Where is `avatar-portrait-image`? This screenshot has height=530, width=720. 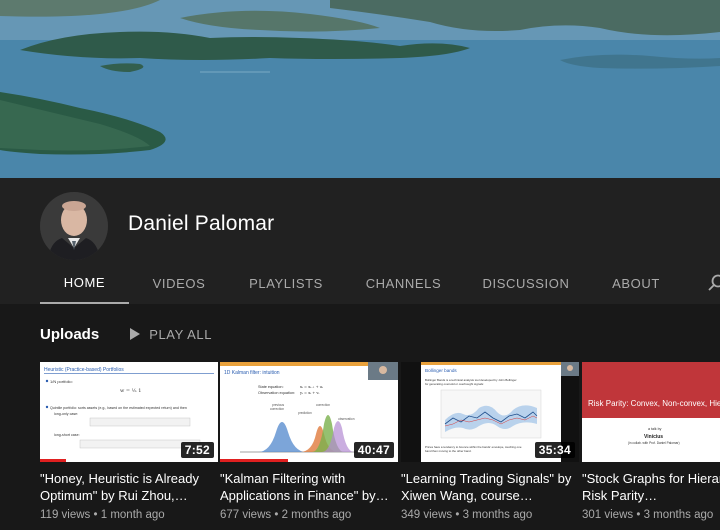
avatar-portrait-image is located at coordinates (74, 226).